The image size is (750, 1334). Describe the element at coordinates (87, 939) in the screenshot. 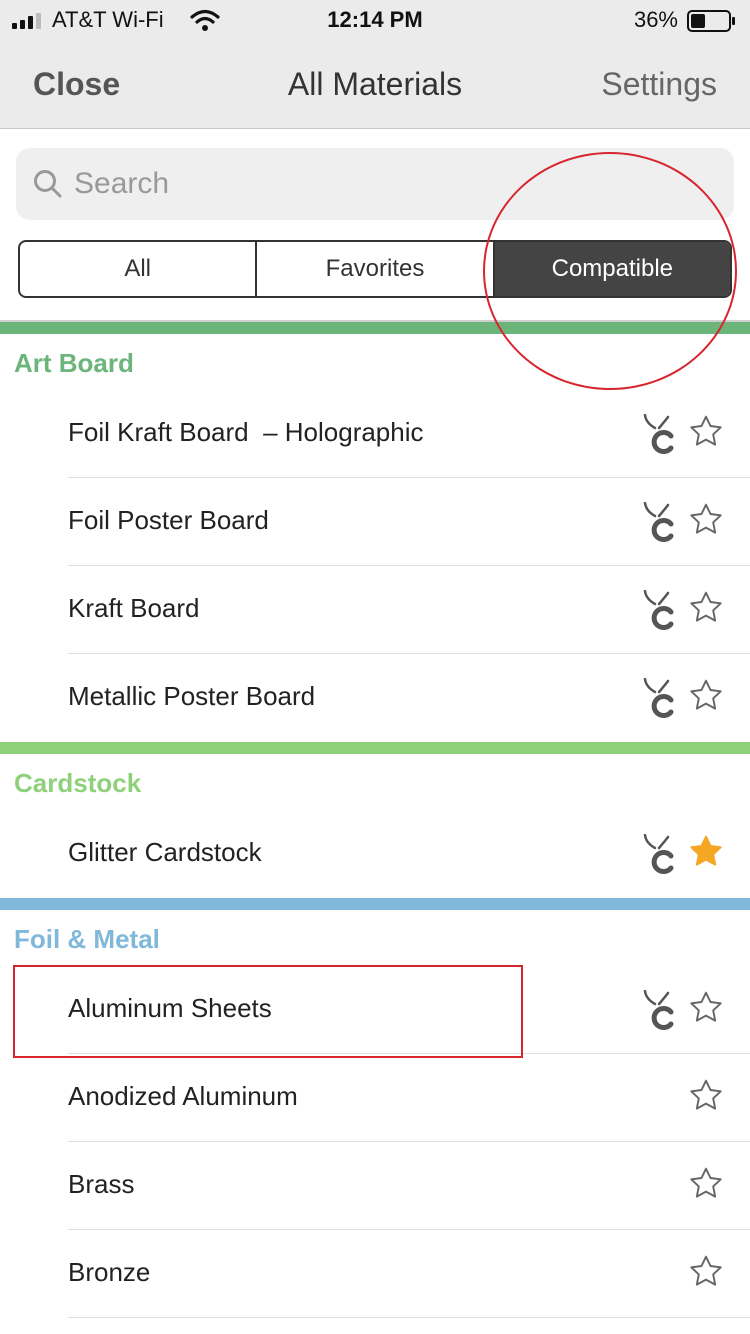

I see `section-title-foil-metal: Foil & Metal` at that location.